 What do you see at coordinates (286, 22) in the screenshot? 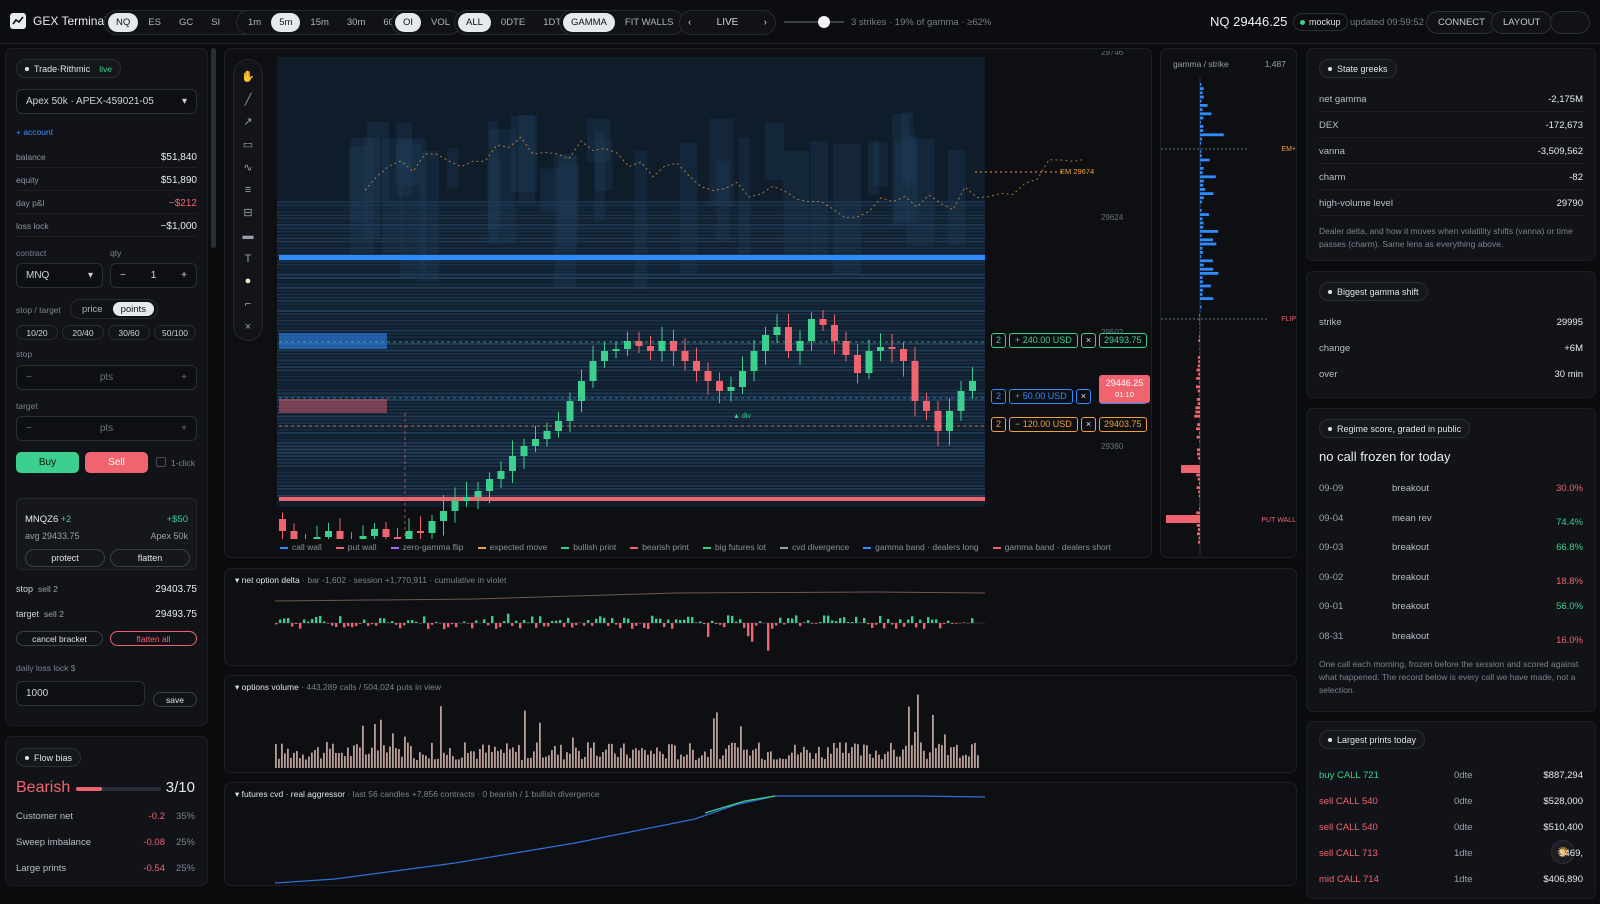
I see `tf-5m: 5m` at bounding box center [286, 22].